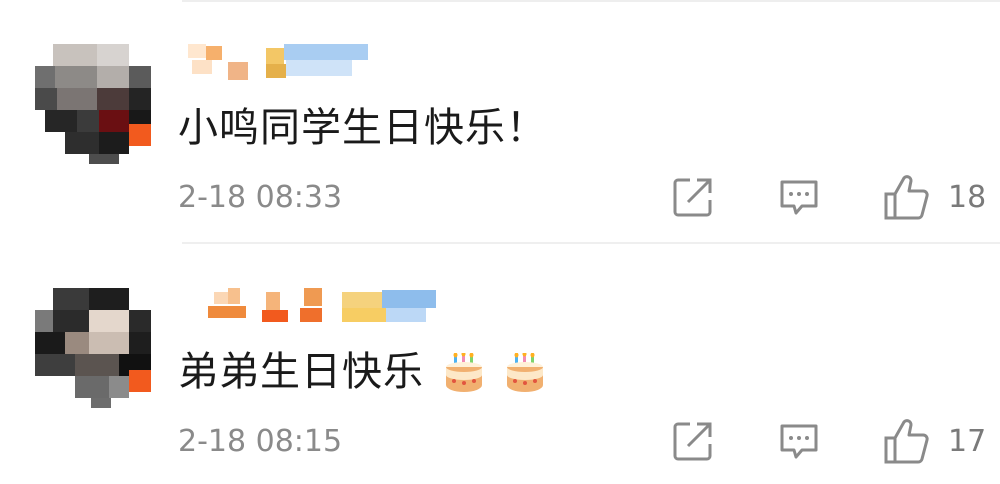  What do you see at coordinates (937, 198) in the screenshot?
I see `like-button: 18` at bounding box center [937, 198].